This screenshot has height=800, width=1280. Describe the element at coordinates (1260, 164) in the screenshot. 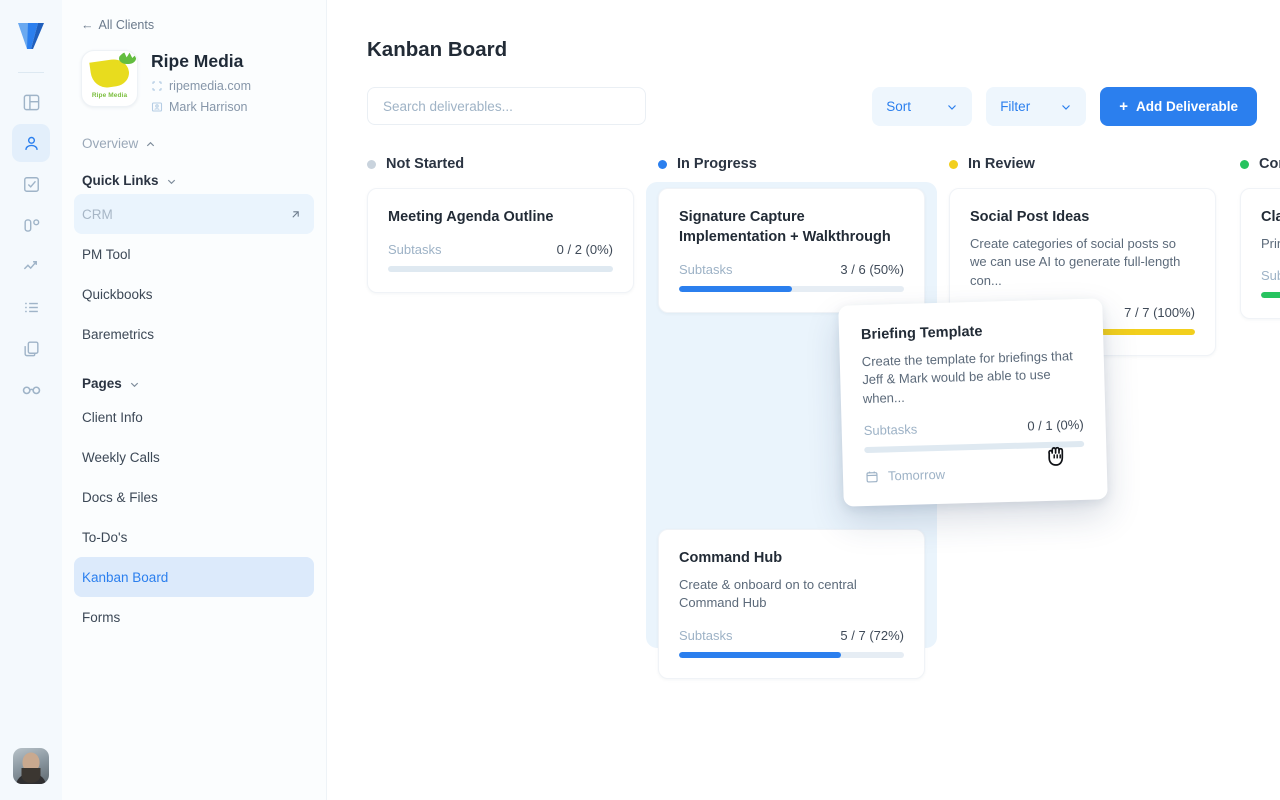

I see `column-header: Complete` at that location.